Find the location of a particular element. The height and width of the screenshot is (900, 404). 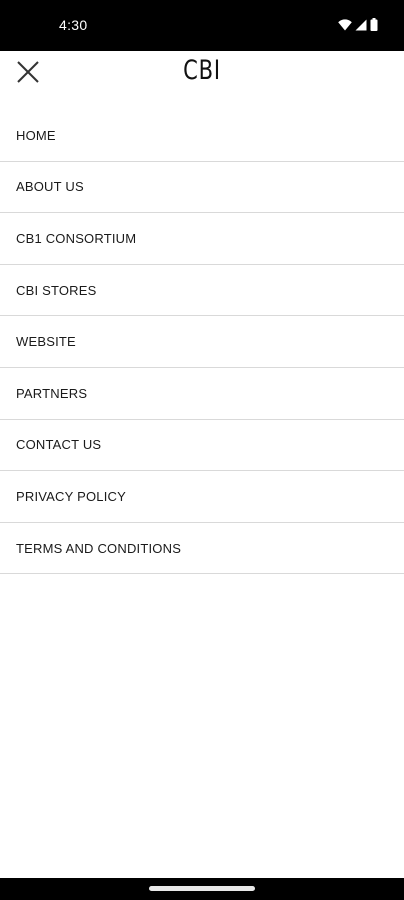

menu-item-home: HOME is located at coordinates (202, 136).